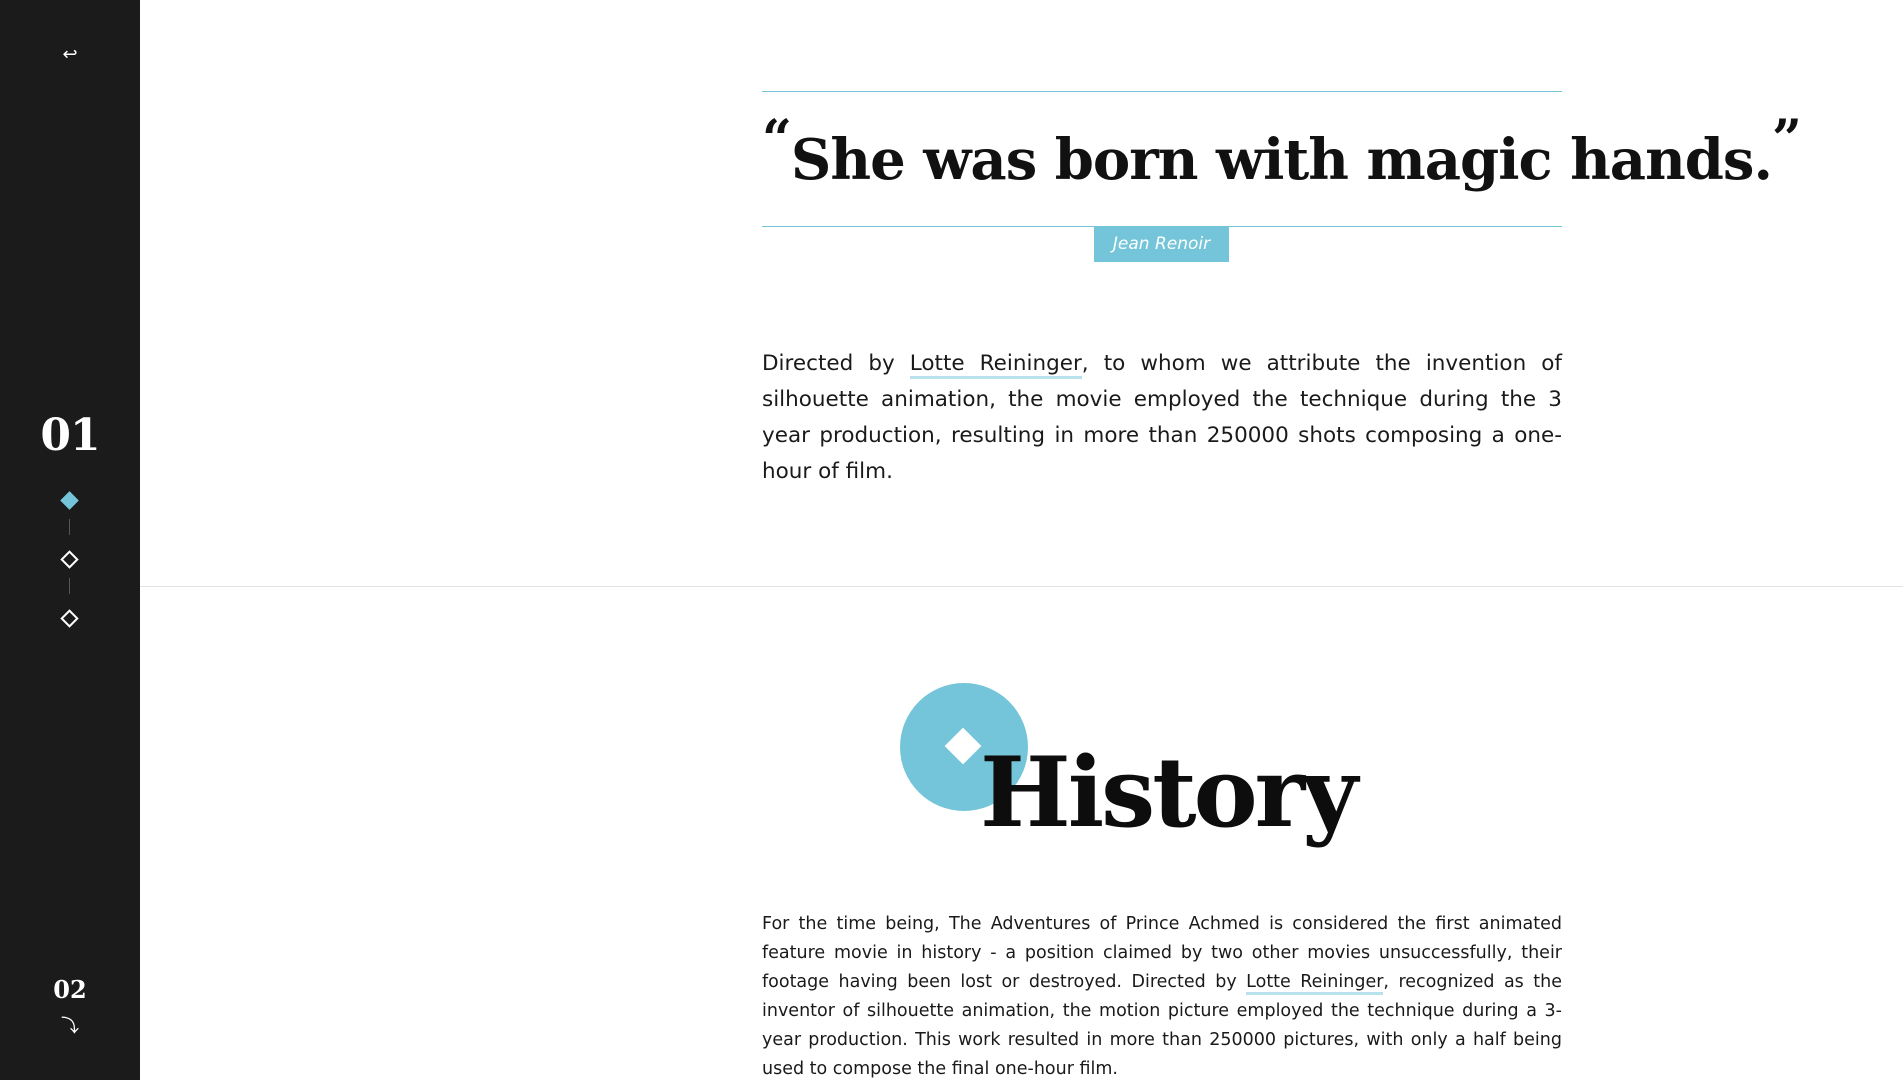  Describe the element at coordinates (1281, 160) in the screenshot. I see `quote-text: She was born with magic hands.` at that location.